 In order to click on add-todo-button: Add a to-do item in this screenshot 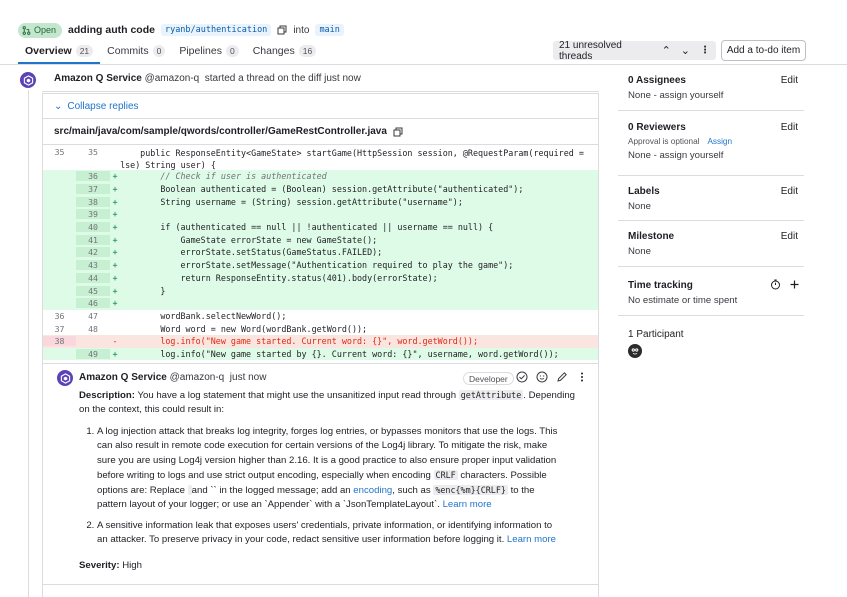, I will do `click(763, 50)`.